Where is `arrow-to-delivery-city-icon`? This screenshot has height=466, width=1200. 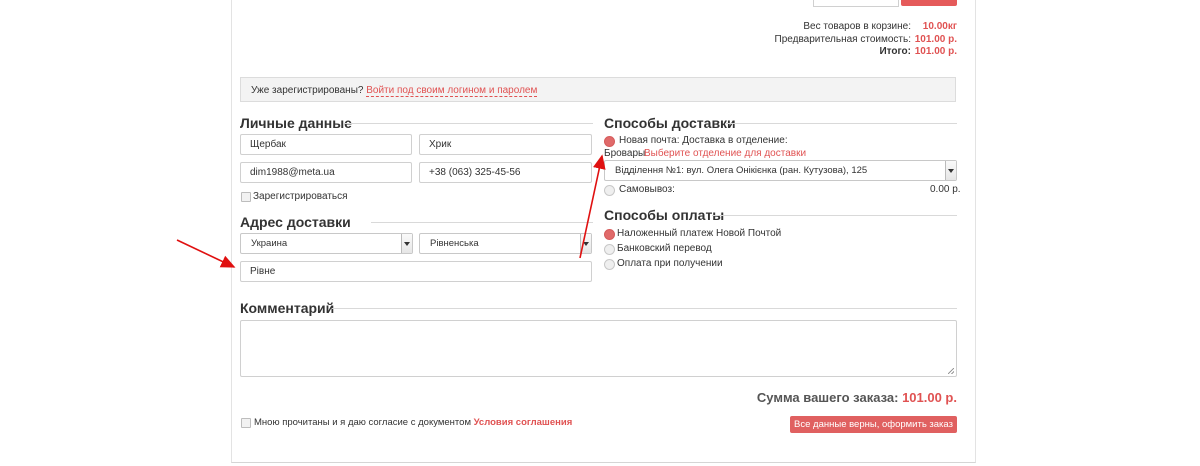
arrow-to-delivery-city-icon is located at coordinates (592, 206).